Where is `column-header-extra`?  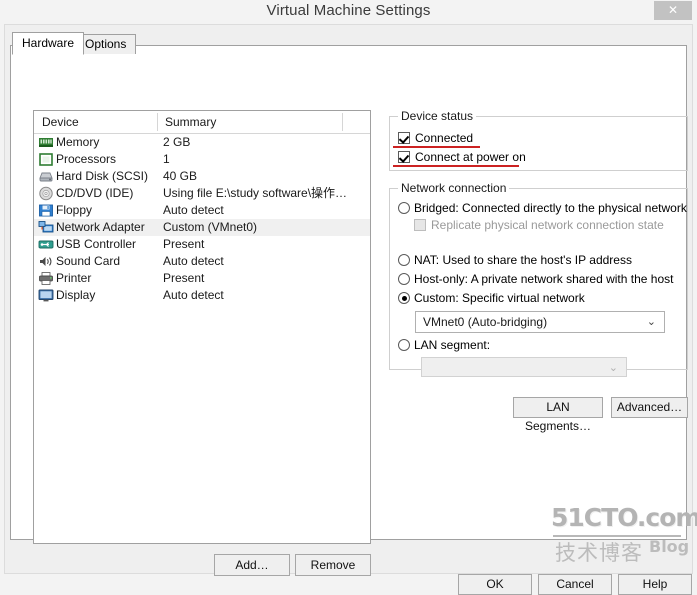
column-header-extra is located at coordinates (356, 122).